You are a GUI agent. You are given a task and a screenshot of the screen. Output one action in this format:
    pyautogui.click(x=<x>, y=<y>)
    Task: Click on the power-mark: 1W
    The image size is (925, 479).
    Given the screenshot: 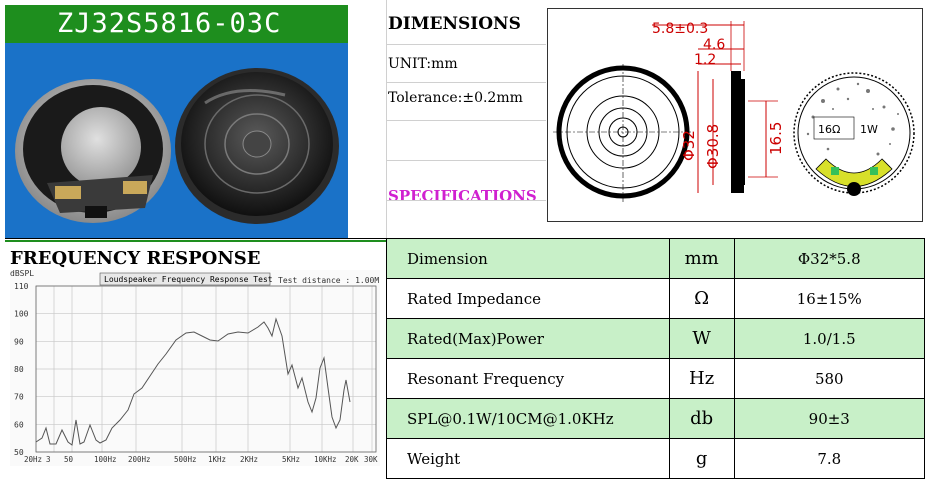 What is the action you would take?
    pyautogui.click(x=869, y=129)
    